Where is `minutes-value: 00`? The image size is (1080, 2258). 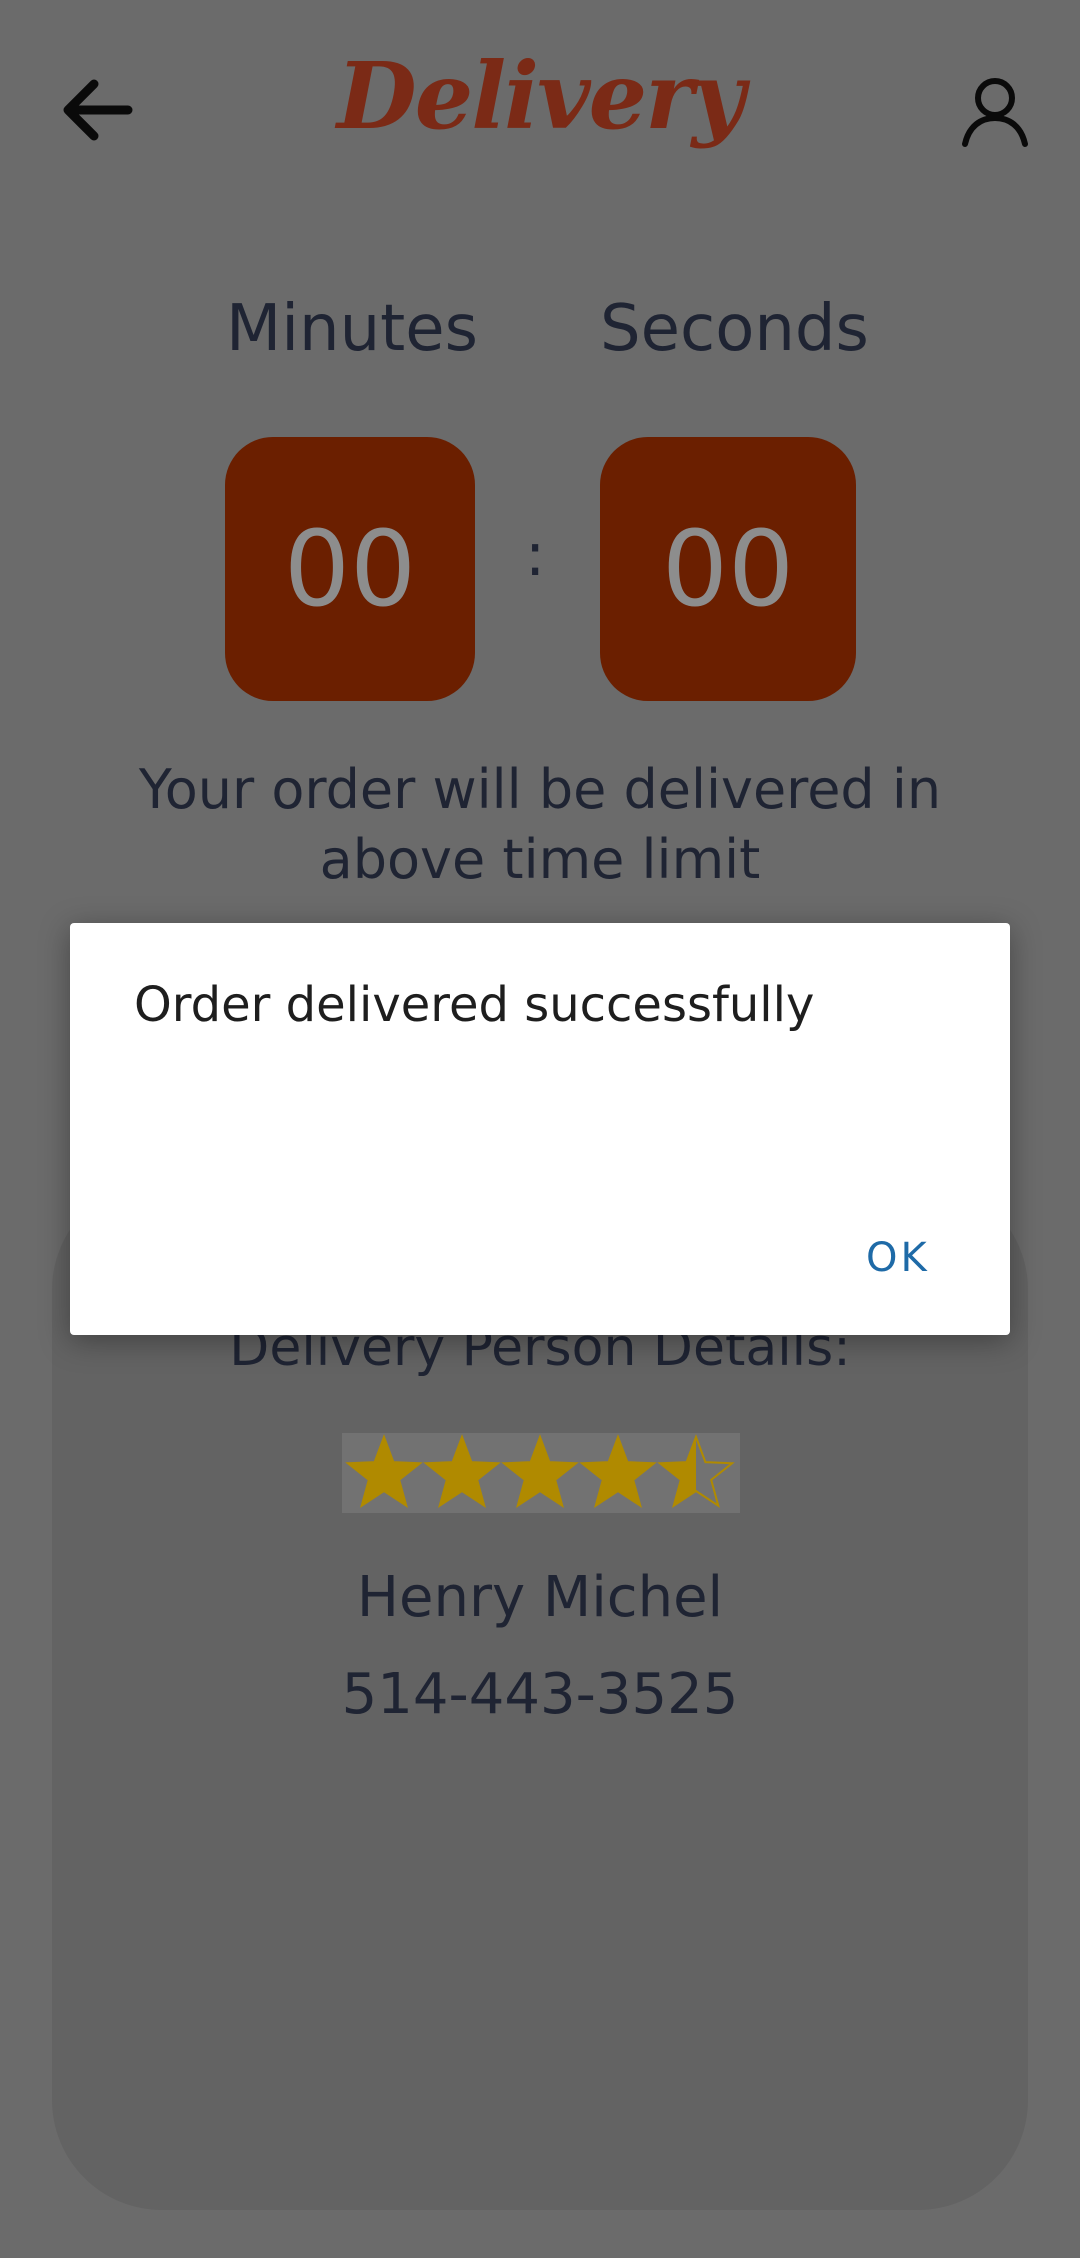 minutes-value: 00 is located at coordinates (350, 569).